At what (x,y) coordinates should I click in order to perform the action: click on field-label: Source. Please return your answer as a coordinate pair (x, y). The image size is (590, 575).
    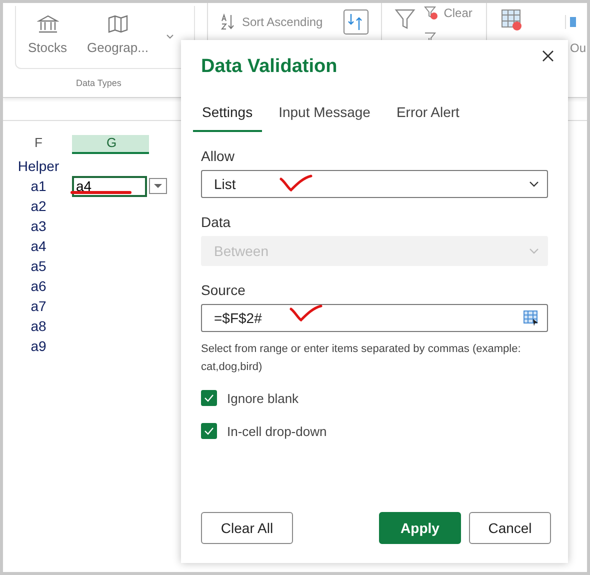
    Looking at the image, I should click on (223, 290).